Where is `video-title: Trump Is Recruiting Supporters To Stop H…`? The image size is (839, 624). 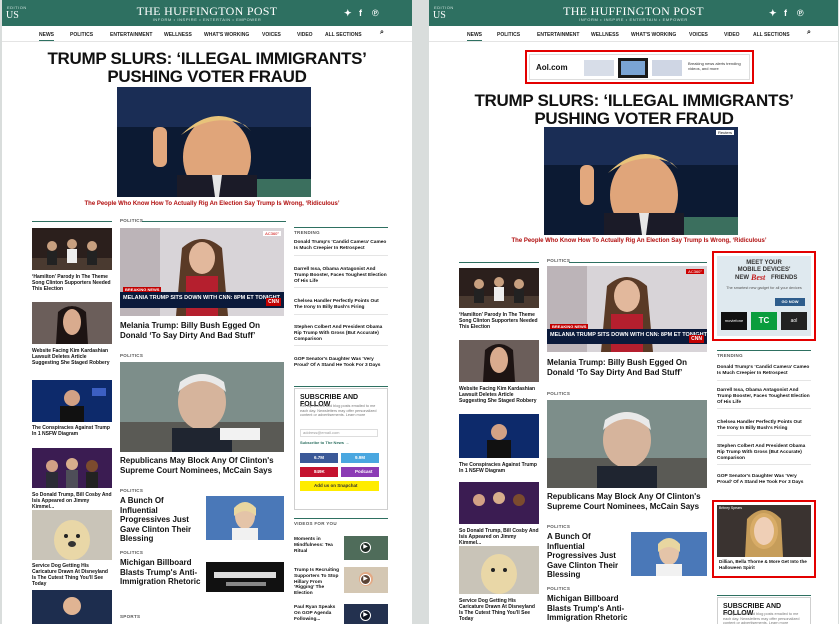 video-title: Trump Is Recruiting Supporters To Stop H… is located at coordinates (318, 582).